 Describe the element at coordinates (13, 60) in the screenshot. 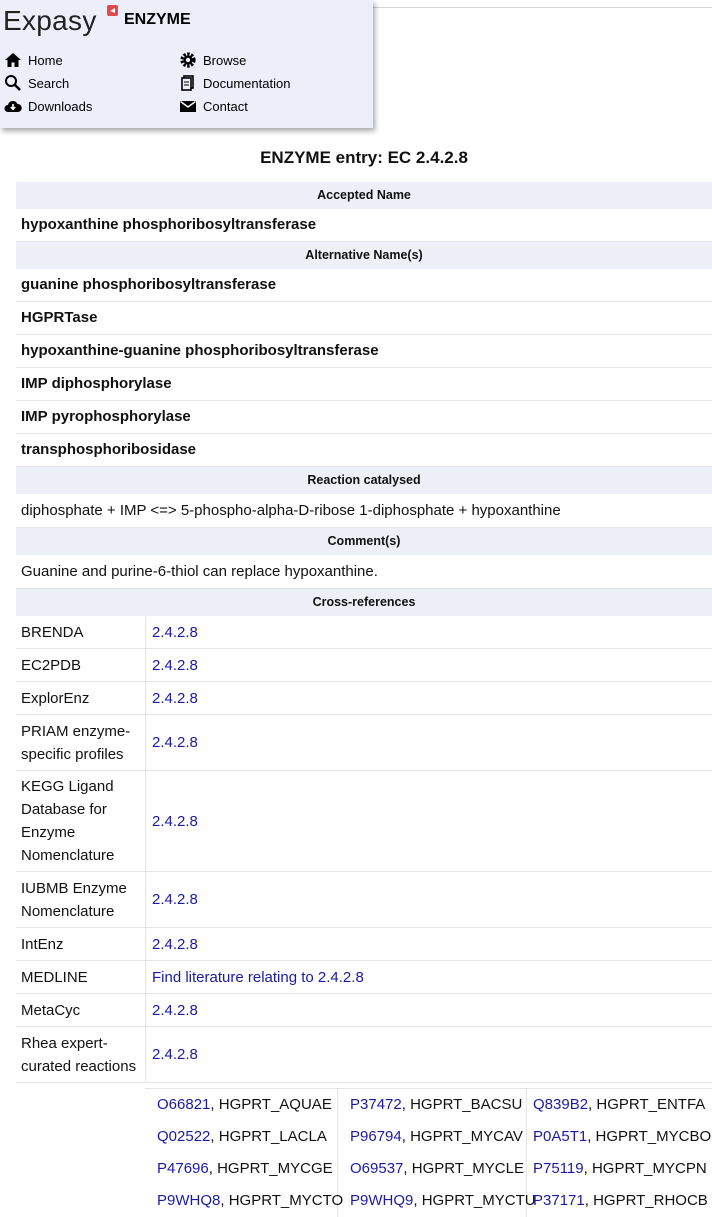

I see `home-icon` at that location.